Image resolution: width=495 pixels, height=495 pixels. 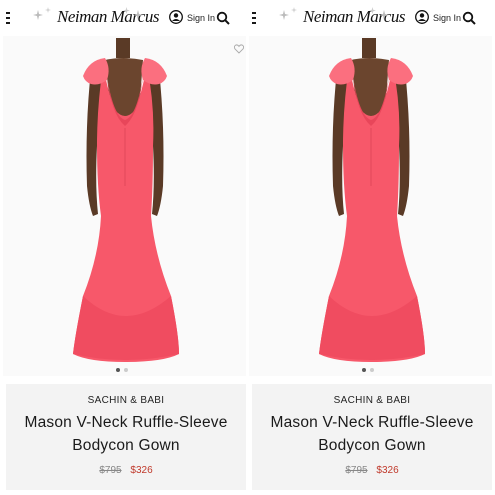 I want to click on heart-icon, so click(x=239, y=49).